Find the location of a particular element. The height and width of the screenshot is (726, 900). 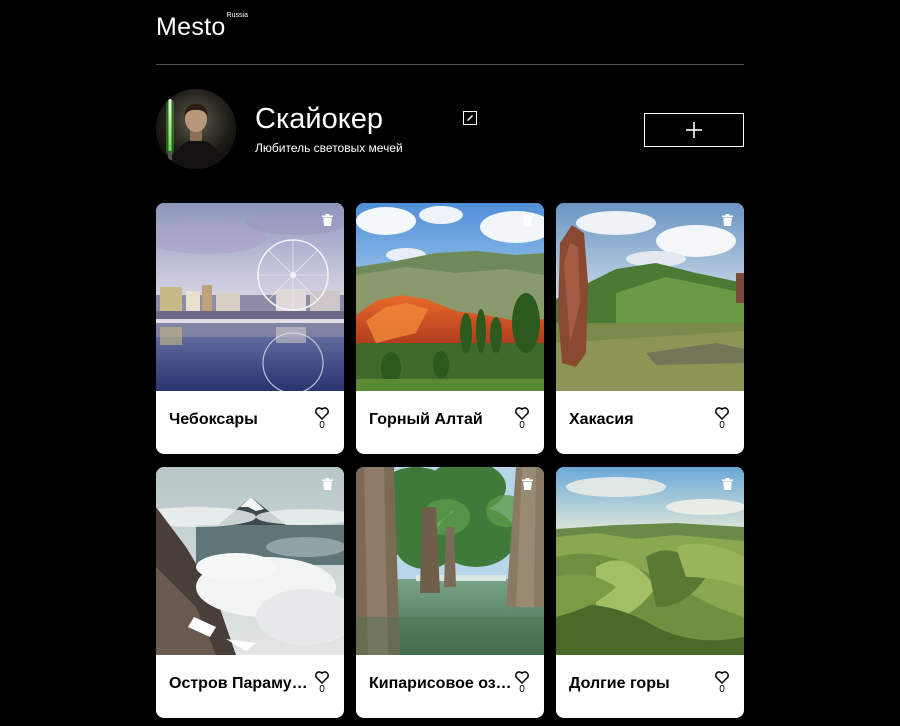

card: Кипарисовое озеро 0 is located at coordinates (450, 592).